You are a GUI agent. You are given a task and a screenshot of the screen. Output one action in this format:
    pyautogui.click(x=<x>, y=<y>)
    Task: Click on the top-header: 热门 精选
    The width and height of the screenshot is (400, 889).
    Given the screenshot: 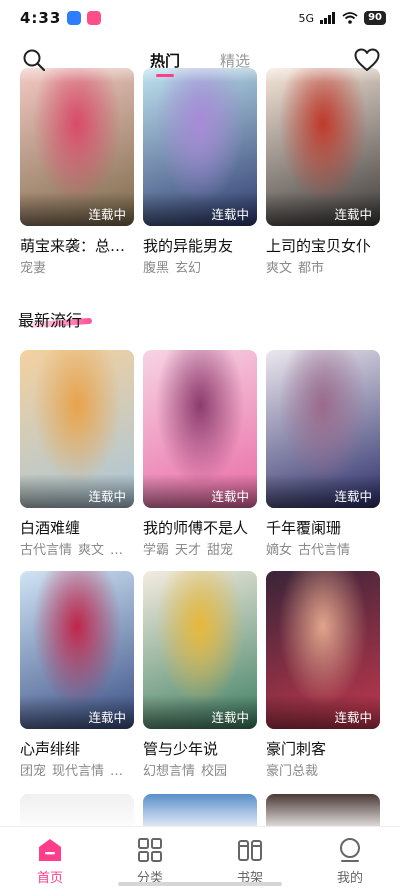 What is the action you would take?
    pyautogui.click(x=200, y=60)
    